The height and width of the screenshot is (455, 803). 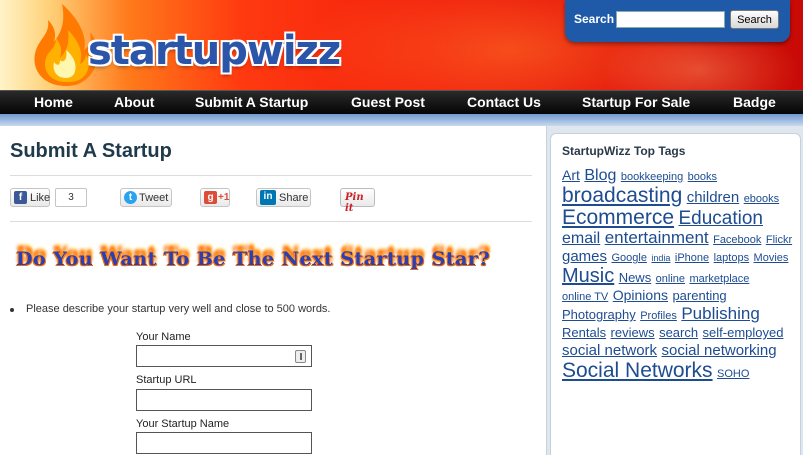 I want to click on tag-link: parenting, so click(x=699, y=295).